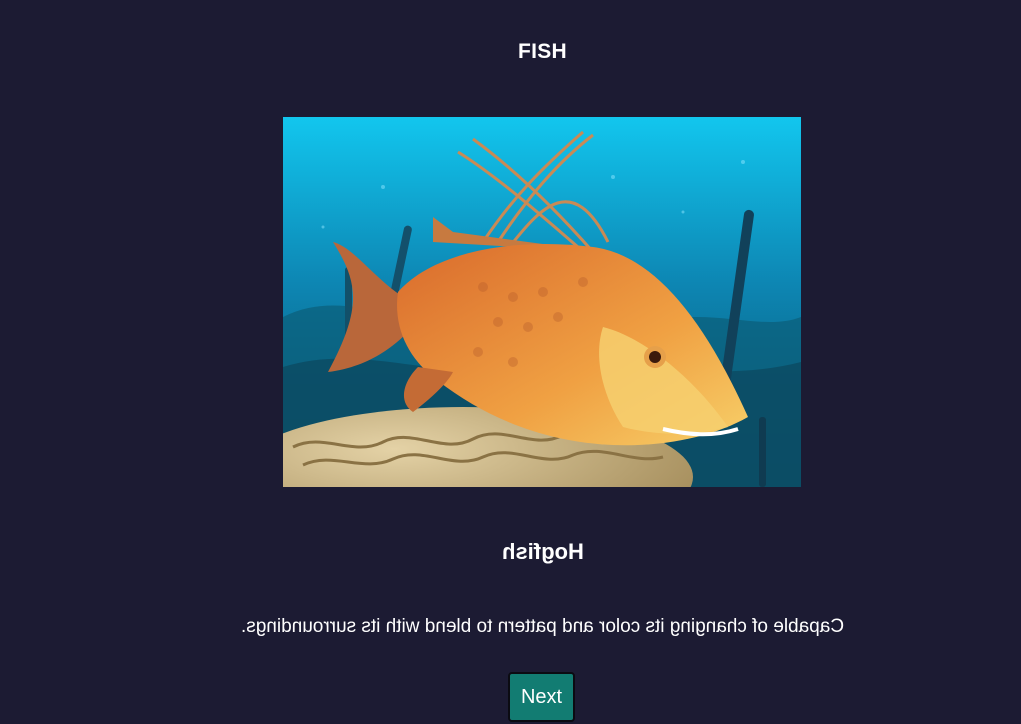 This screenshot has width=1021, height=724. I want to click on next-button: Next, so click(541, 697).